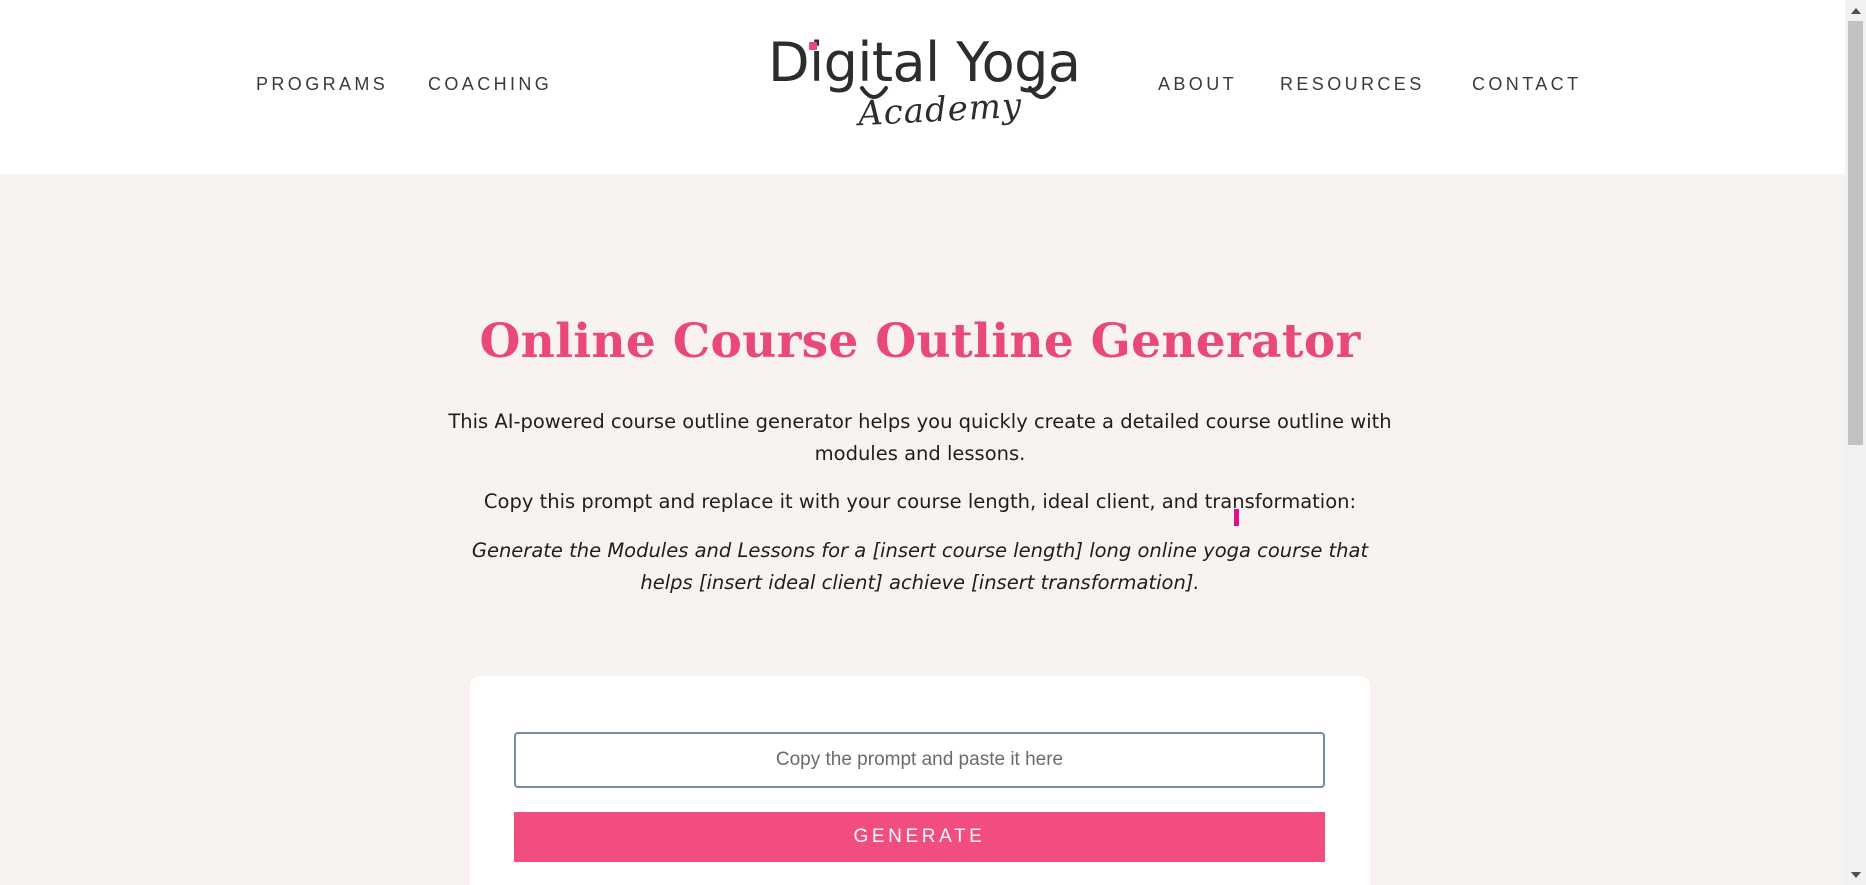 The width and height of the screenshot is (1866, 885). I want to click on prompt-input, so click(919, 760).